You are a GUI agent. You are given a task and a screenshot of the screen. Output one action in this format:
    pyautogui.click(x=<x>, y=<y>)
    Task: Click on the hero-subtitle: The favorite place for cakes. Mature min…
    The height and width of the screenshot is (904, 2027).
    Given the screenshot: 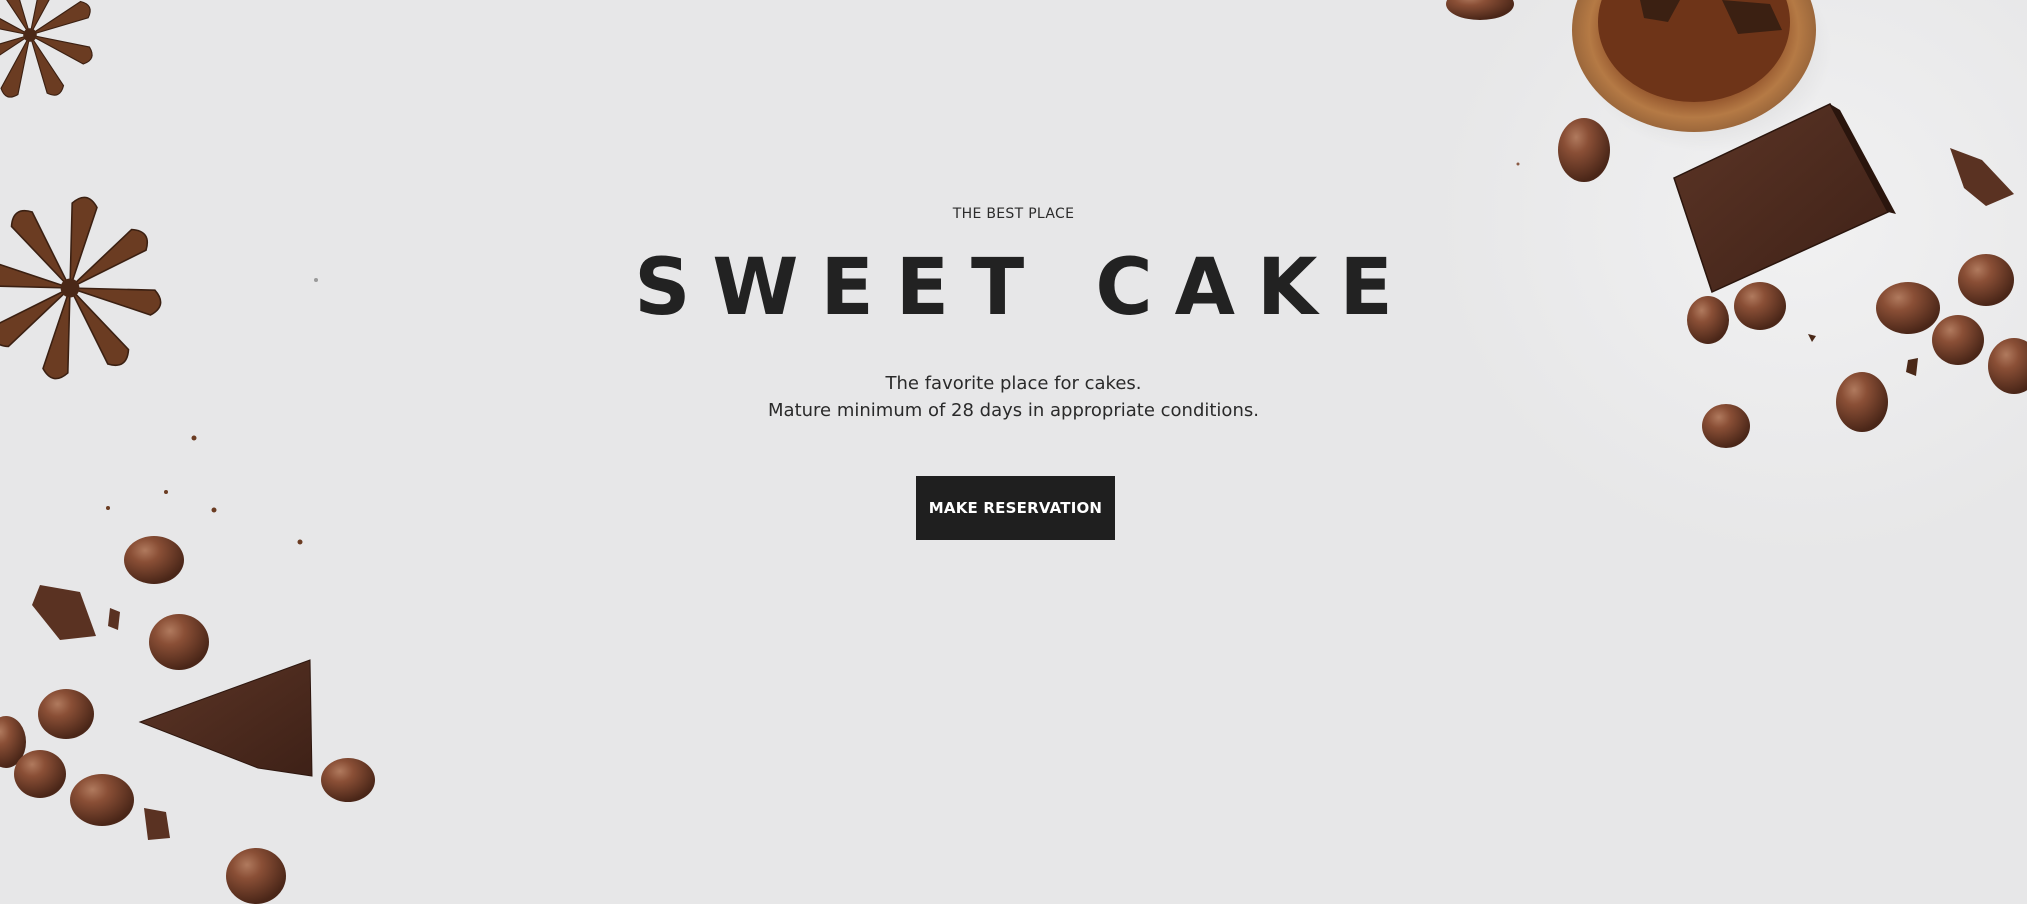 What is the action you would take?
    pyautogui.click(x=1013, y=397)
    